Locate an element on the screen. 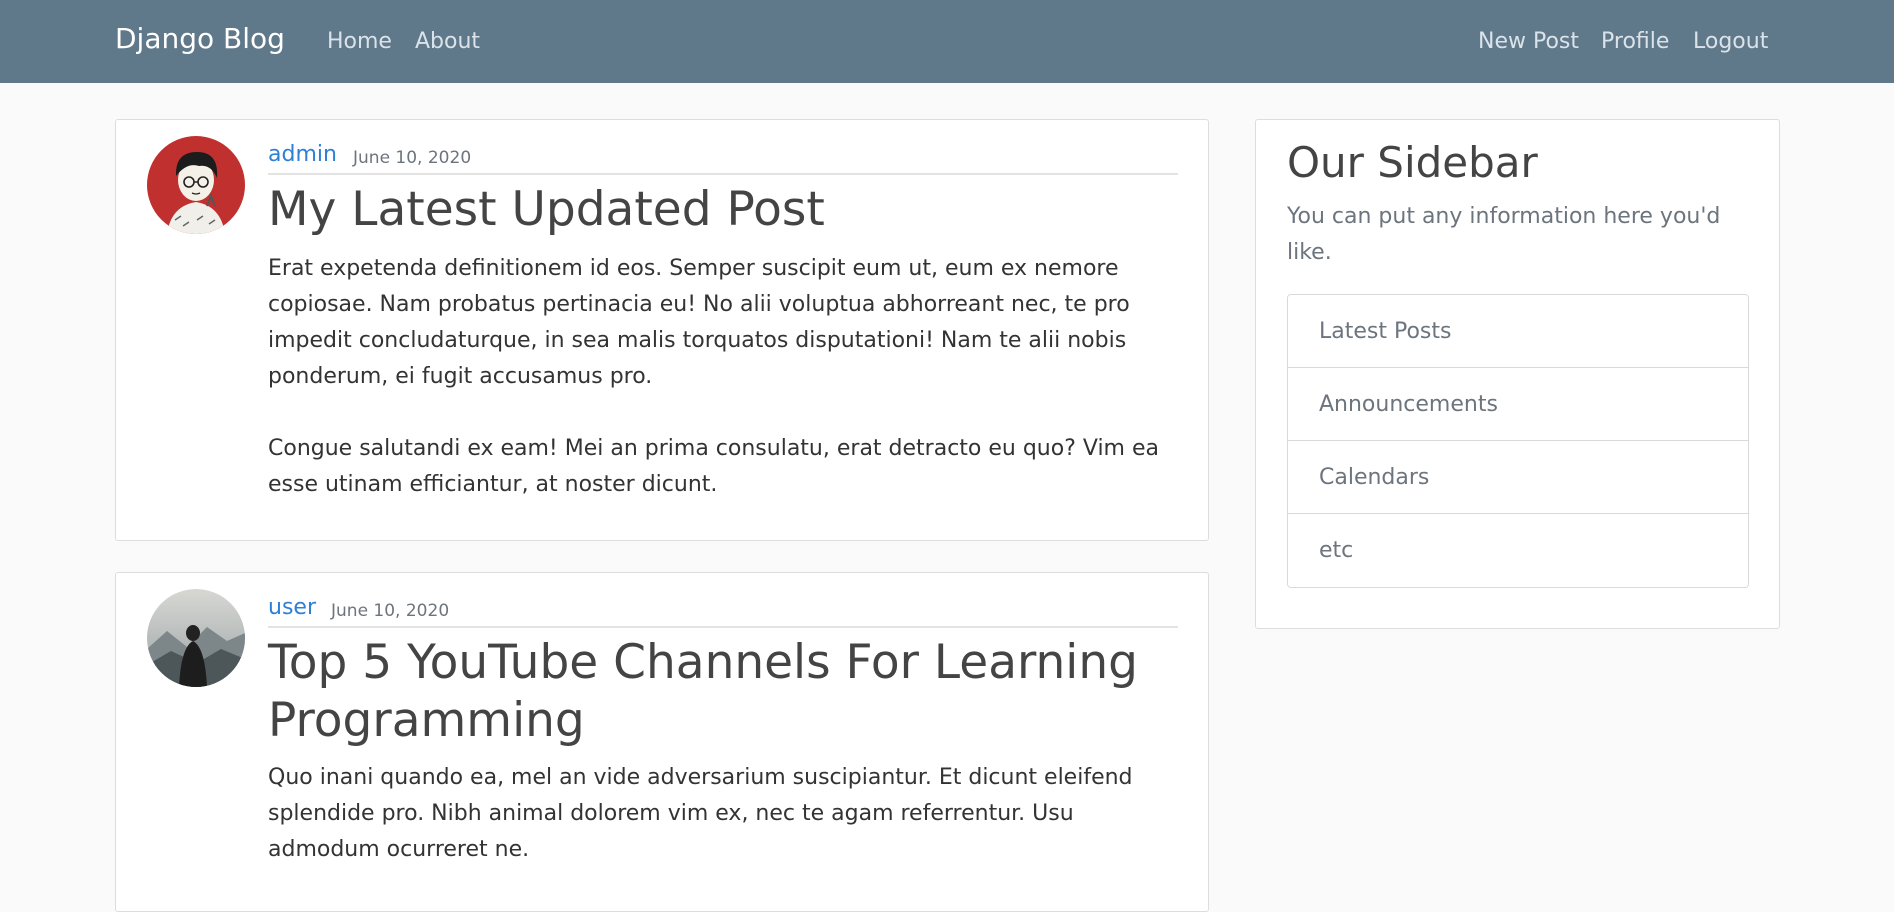 This screenshot has width=1894, height=912. user-avatar-mountain-icon is located at coordinates (196, 638).